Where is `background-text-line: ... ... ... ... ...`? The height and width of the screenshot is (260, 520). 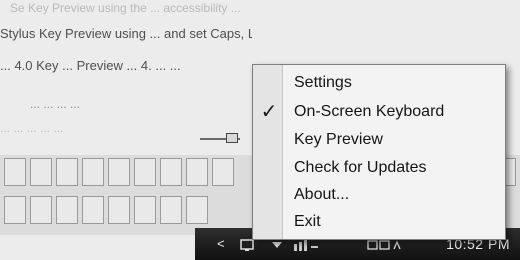
background-text-line: ... ... ... ... ... is located at coordinates (32, 128).